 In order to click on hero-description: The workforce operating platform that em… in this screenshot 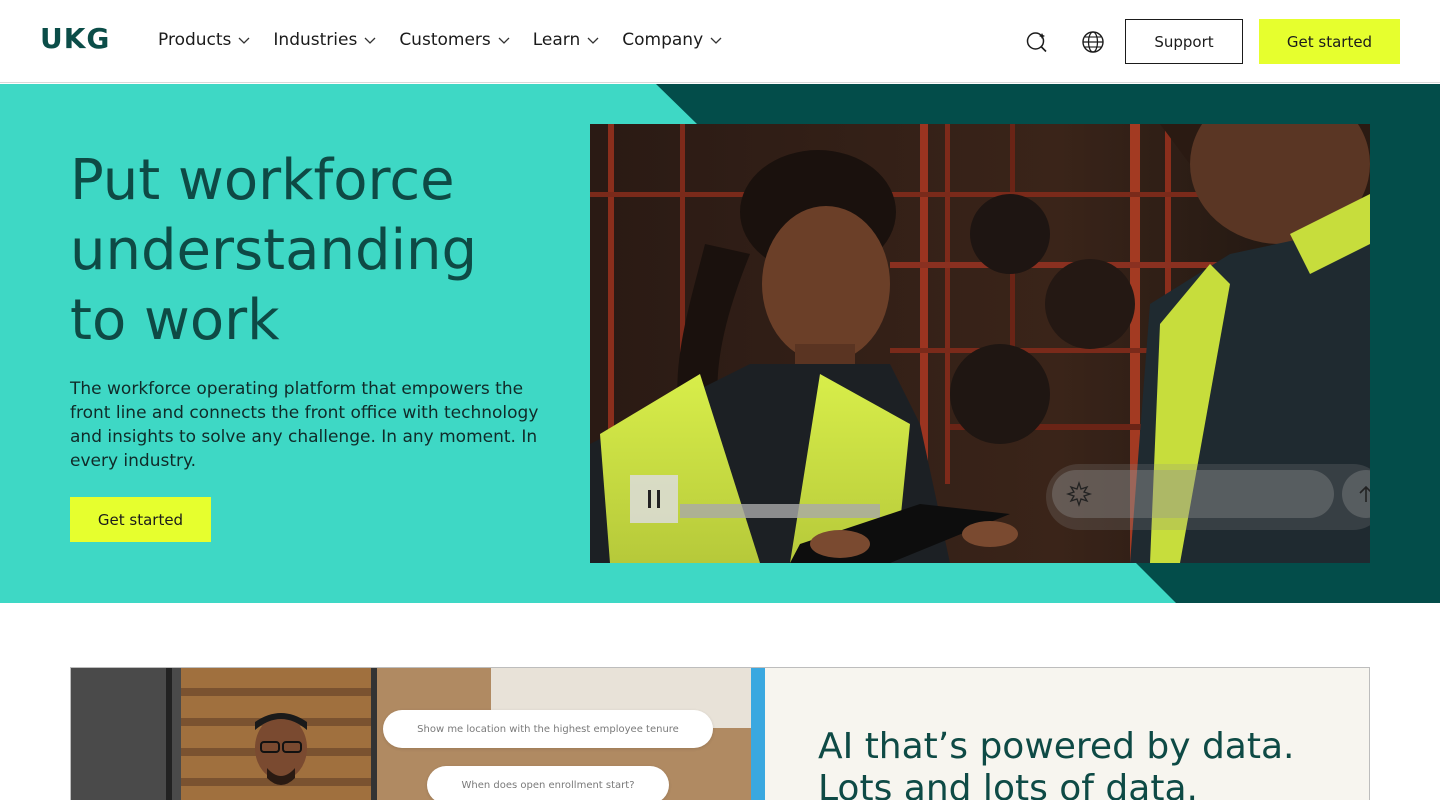, I will do `click(304, 425)`.